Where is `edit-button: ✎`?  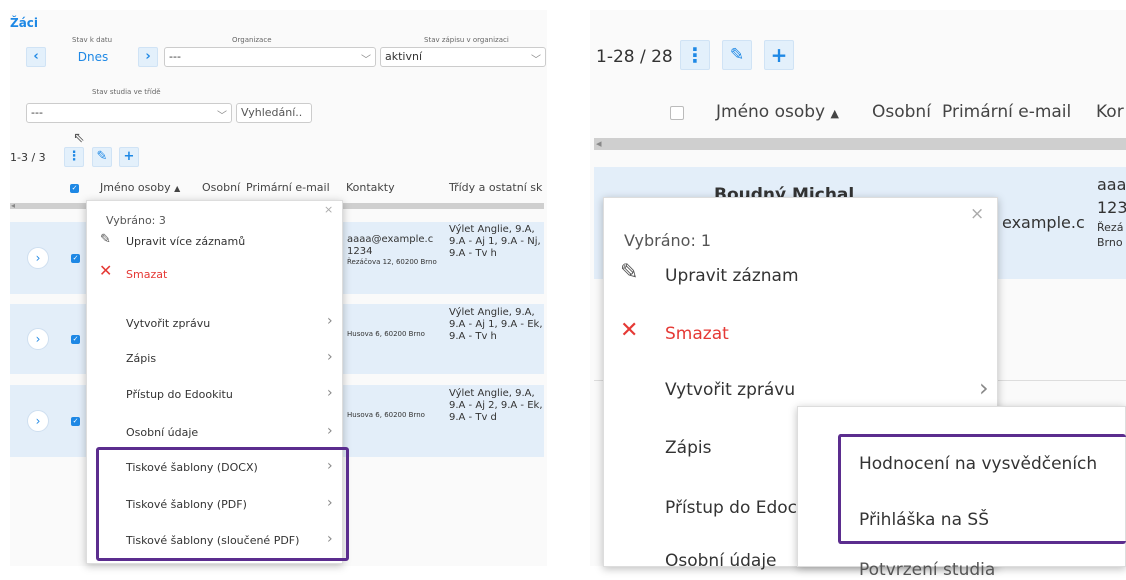
edit-button: ✎ is located at coordinates (102, 157).